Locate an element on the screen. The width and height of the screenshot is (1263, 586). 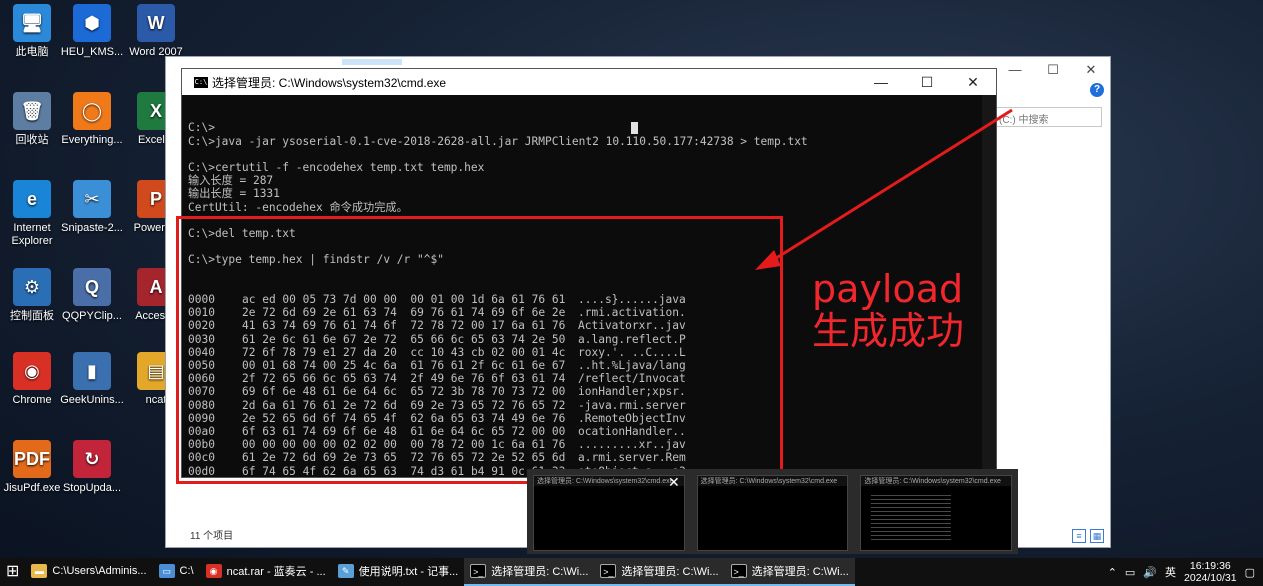
annotation-line-2: 生成成功 is located at coordinates (888, 331).